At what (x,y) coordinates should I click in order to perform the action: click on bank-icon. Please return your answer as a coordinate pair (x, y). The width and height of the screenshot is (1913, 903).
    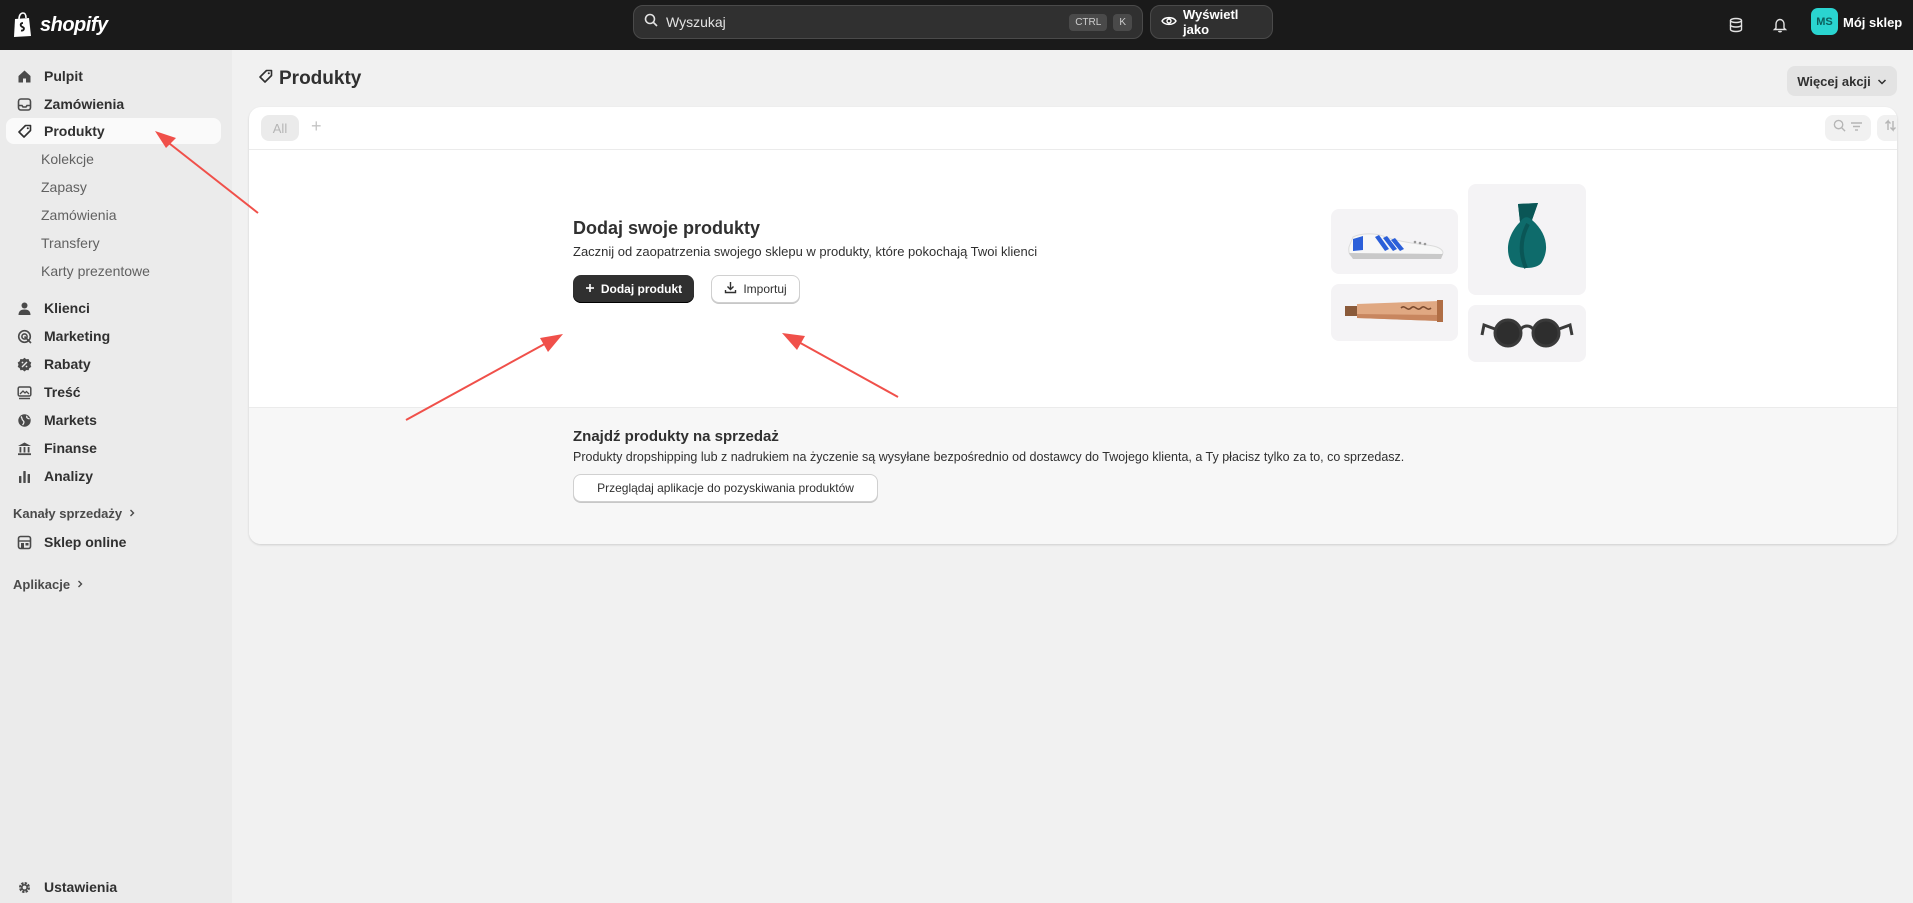
    Looking at the image, I should click on (24, 448).